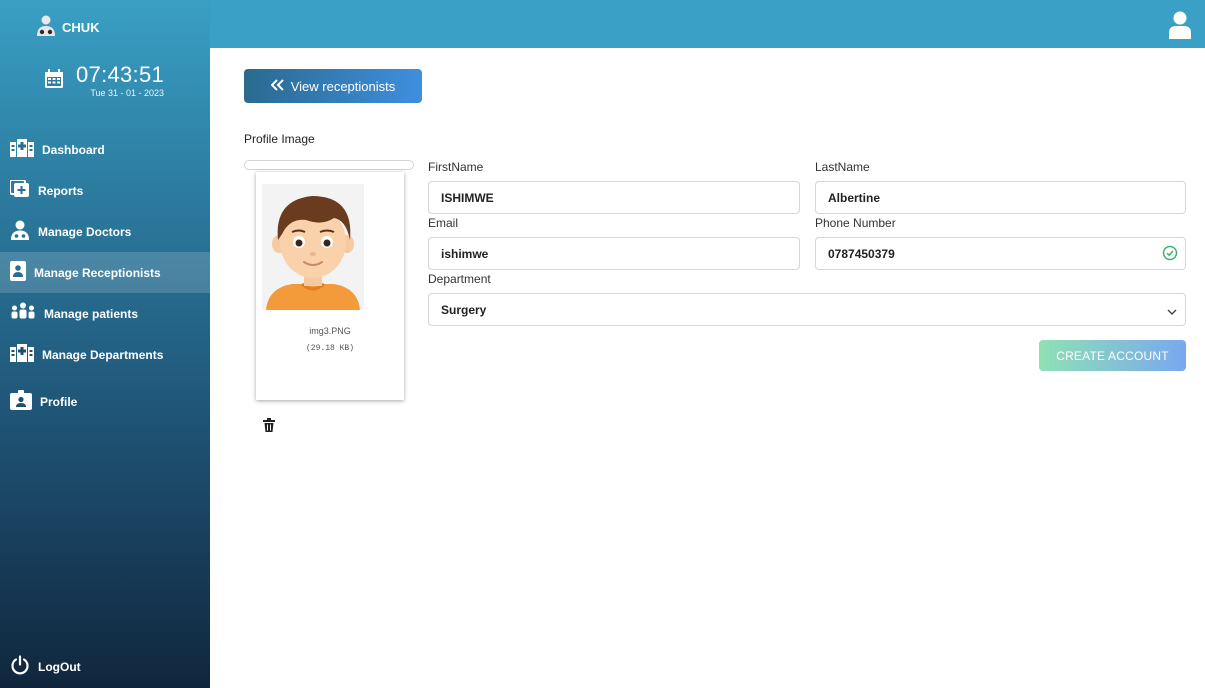  I want to click on email-input, so click(614, 253).